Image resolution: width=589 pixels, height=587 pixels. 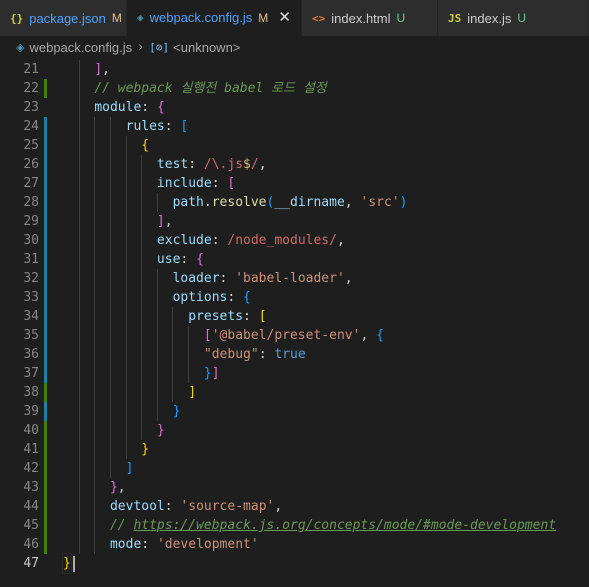 What do you see at coordinates (581, 323) in the screenshot?
I see `overview-ruler` at bounding box center [581, 323].